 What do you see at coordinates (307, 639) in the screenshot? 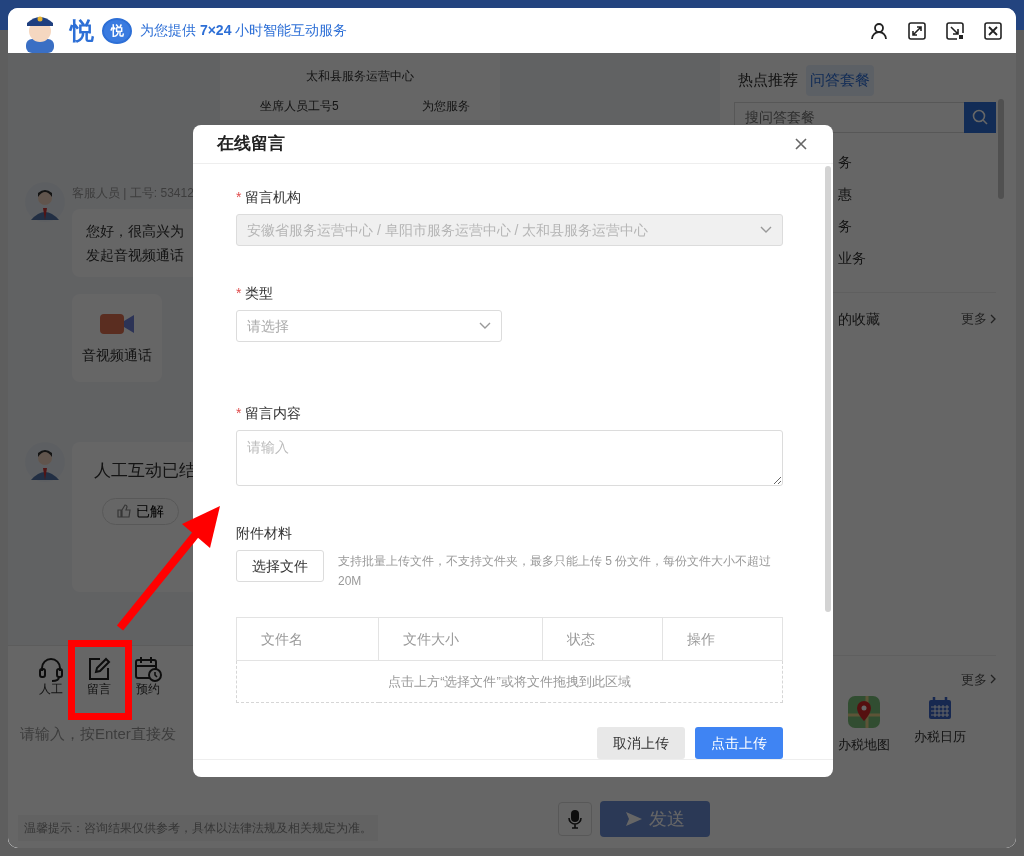
I see `column-header: 文件名` at bounding box center [307, 639].